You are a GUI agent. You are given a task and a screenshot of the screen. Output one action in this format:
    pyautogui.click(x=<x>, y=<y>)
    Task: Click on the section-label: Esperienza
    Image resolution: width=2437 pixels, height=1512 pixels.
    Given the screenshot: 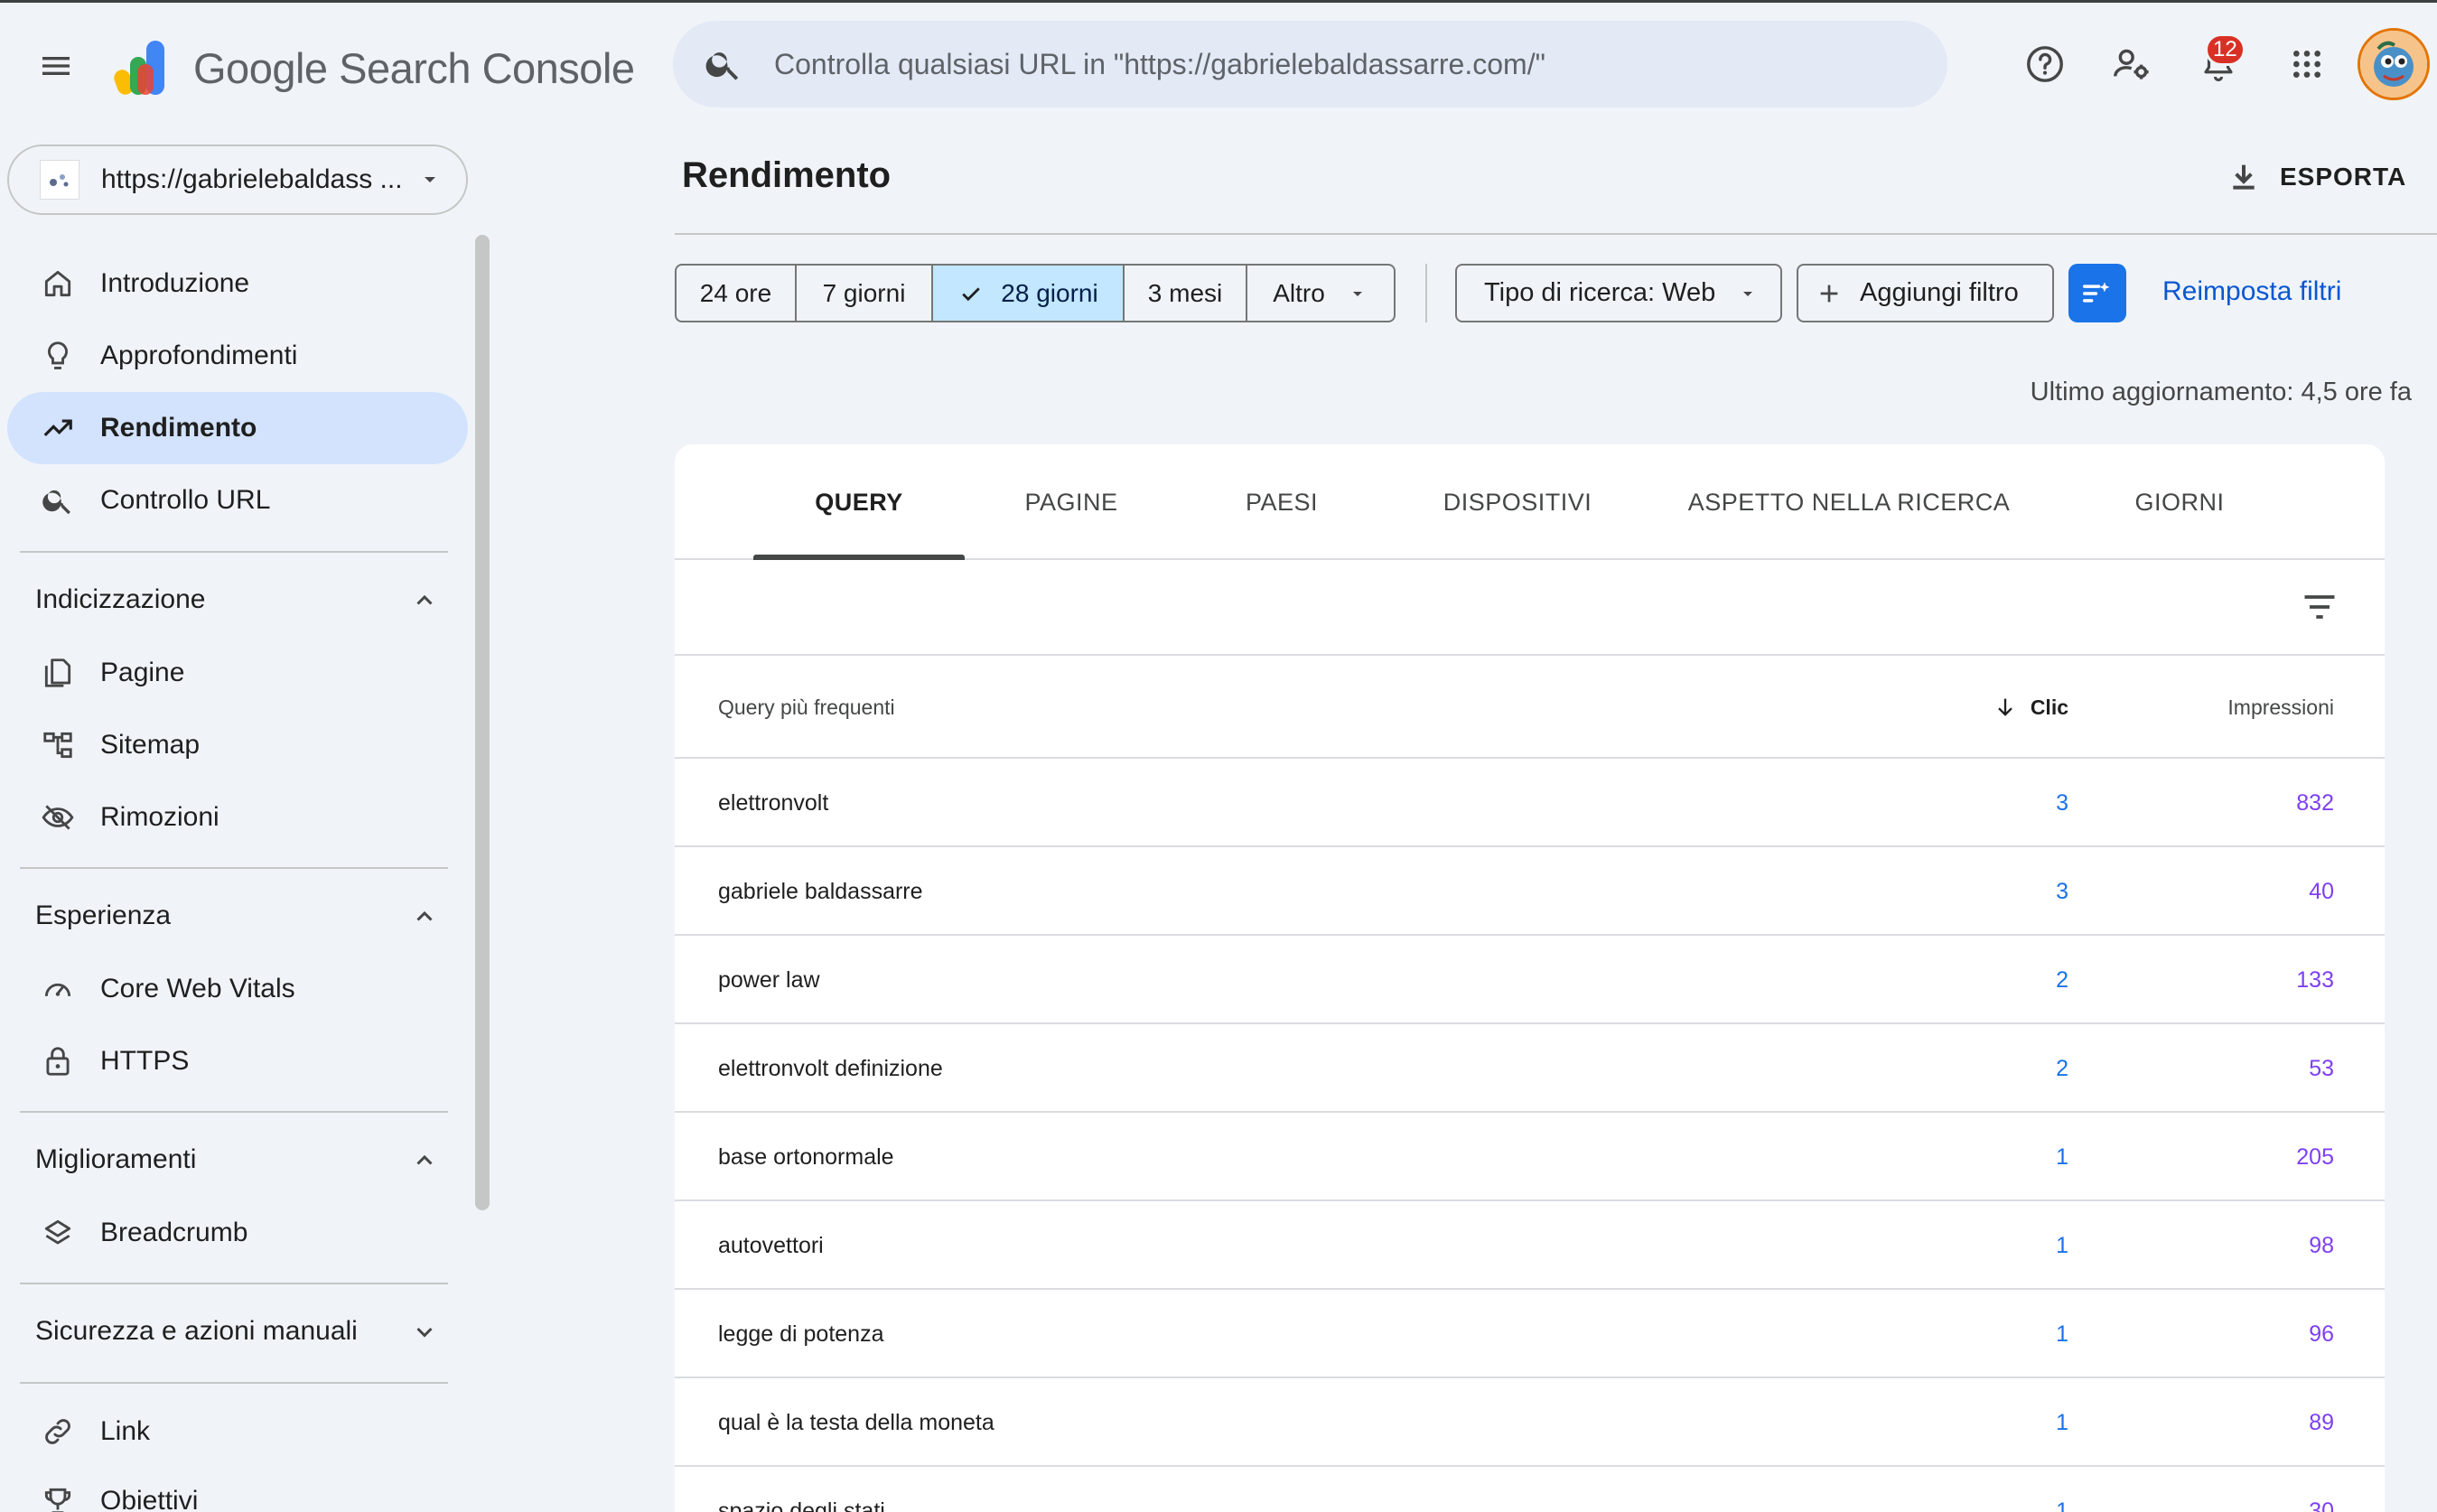 What is the action you would take?
    pyautogui.click(x=103, y=915)
    